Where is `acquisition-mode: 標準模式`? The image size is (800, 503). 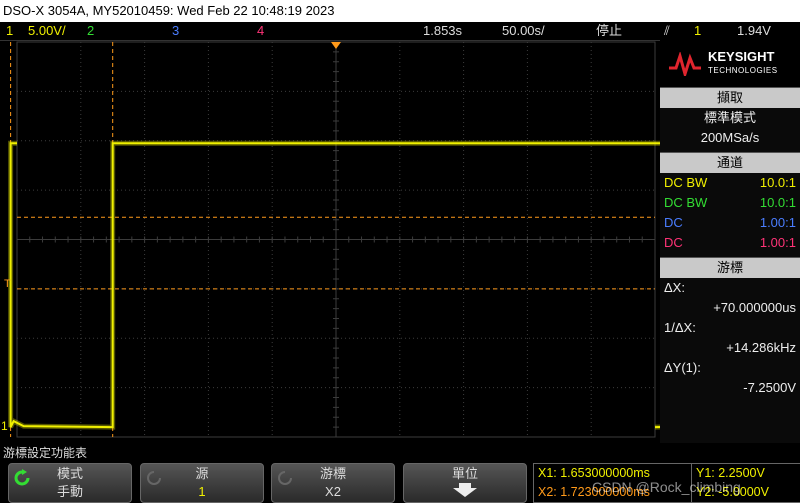 acquisition-mode: 標準模式 is located at coordinates (730, 118).